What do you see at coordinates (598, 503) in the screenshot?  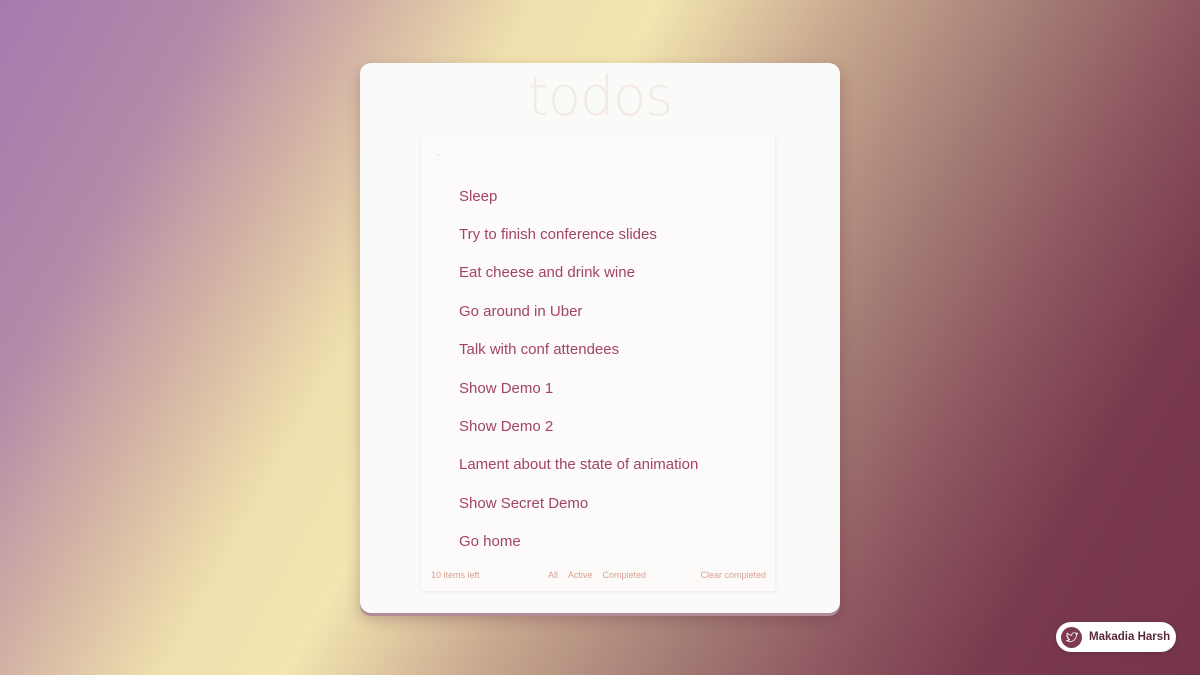 I see `list-item: Show Secret Demo` at bounding box center [598, 503].